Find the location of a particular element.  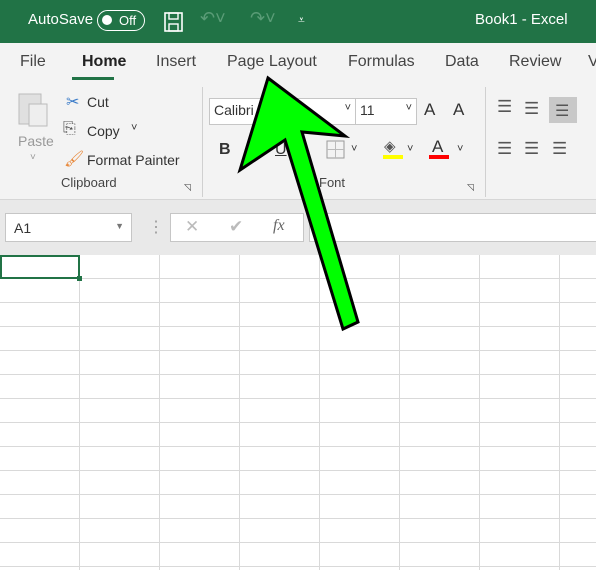

arrow-shape is located at coordinates (298, 203).